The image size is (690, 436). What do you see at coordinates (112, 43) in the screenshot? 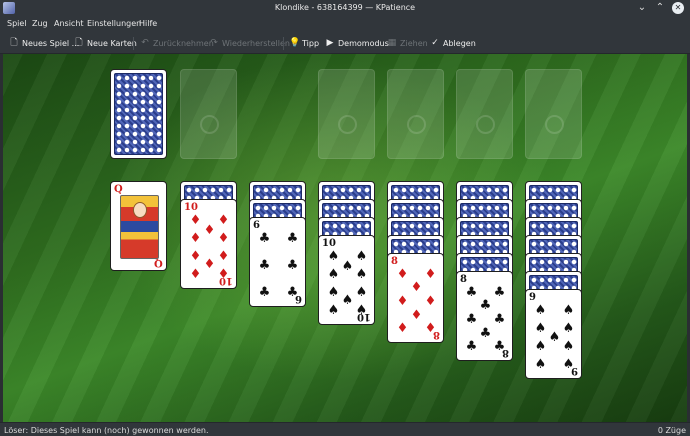
I see `new-cards-label: Neue Karten` at bounding box center [112, 43].